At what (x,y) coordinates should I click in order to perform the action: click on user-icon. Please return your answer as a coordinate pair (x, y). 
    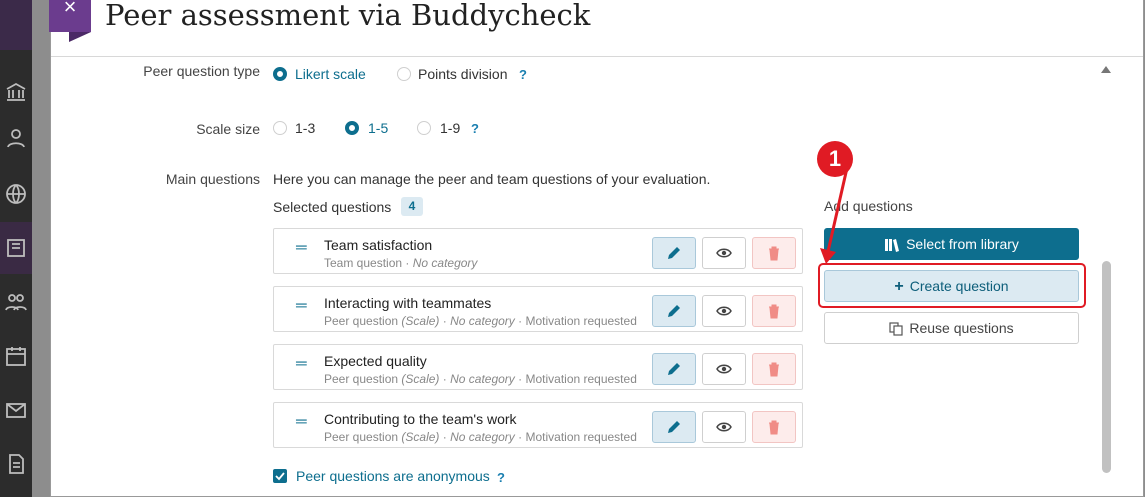
    Looking at the image, I should click on (16, 138).